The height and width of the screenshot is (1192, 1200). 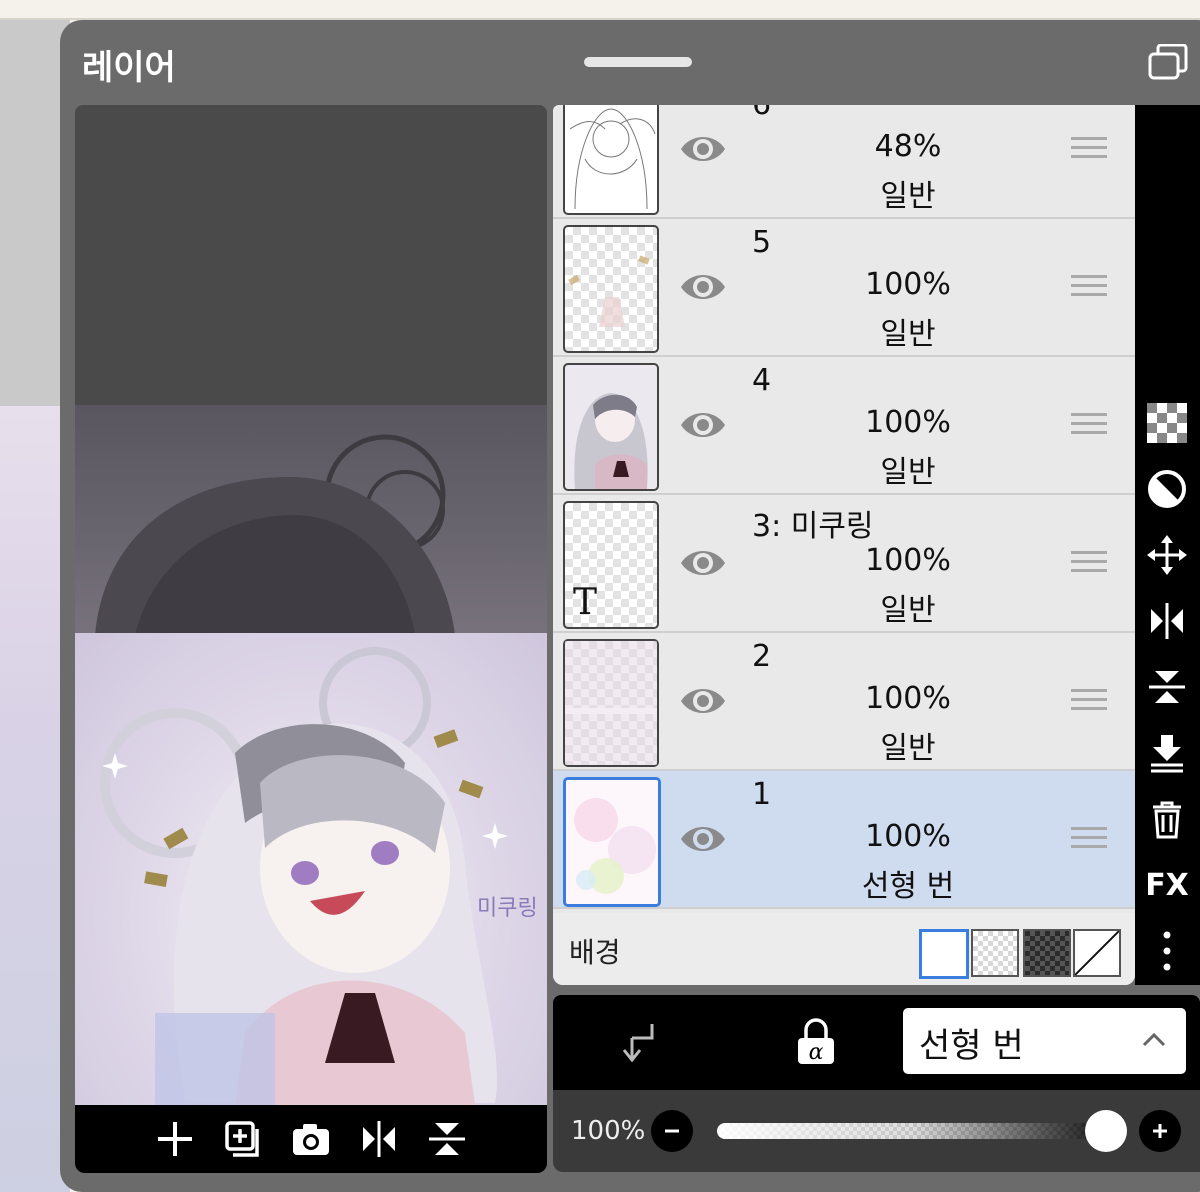 What do you see at coordinates (762, 794) in the screenshot?
I see `layer-name: 1` at bounding box center [762, 794].